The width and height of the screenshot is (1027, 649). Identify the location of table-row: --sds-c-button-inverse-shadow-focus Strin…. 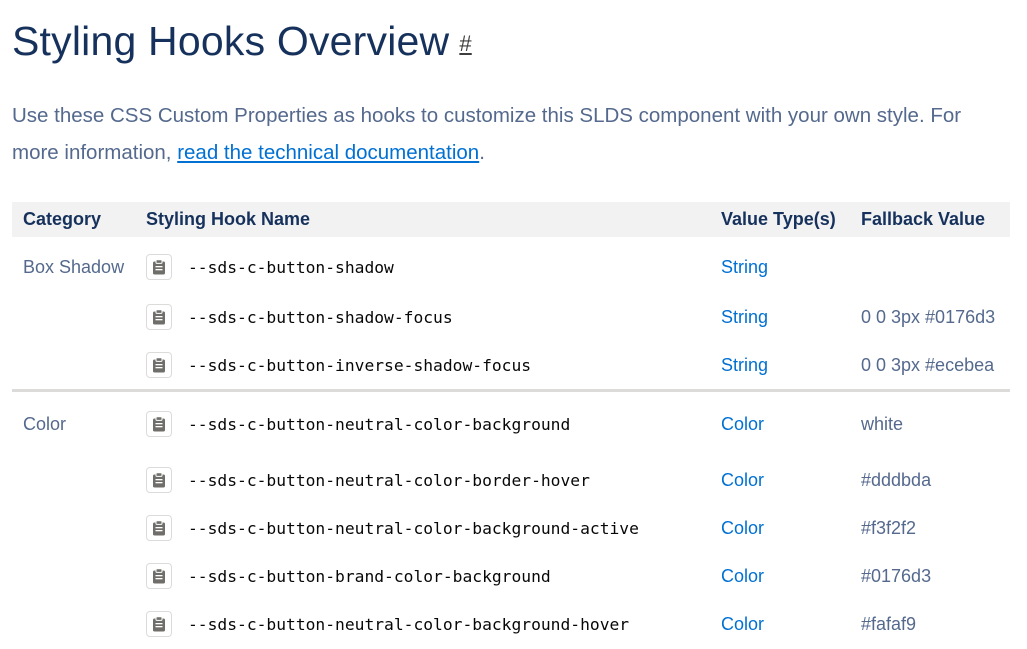
(511, 366).